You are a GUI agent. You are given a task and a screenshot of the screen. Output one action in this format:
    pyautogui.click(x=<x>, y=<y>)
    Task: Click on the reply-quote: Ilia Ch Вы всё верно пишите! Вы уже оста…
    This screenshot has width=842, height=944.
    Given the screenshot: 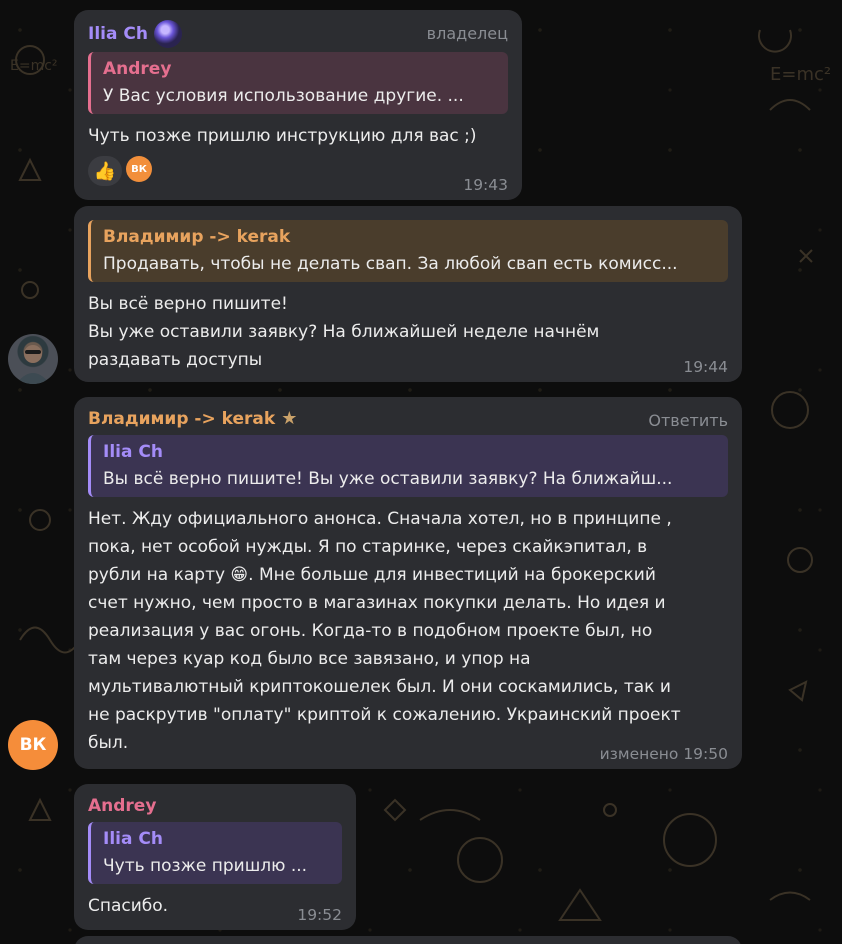 What is the action you would take?
    pyautogui.click(x=408, y=466)
    